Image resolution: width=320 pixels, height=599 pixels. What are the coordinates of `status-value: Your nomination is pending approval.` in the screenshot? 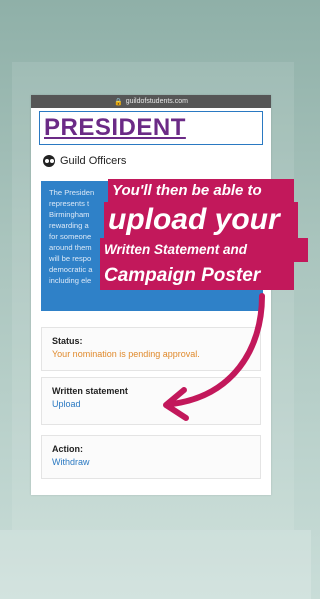 It's located at (126, 354).